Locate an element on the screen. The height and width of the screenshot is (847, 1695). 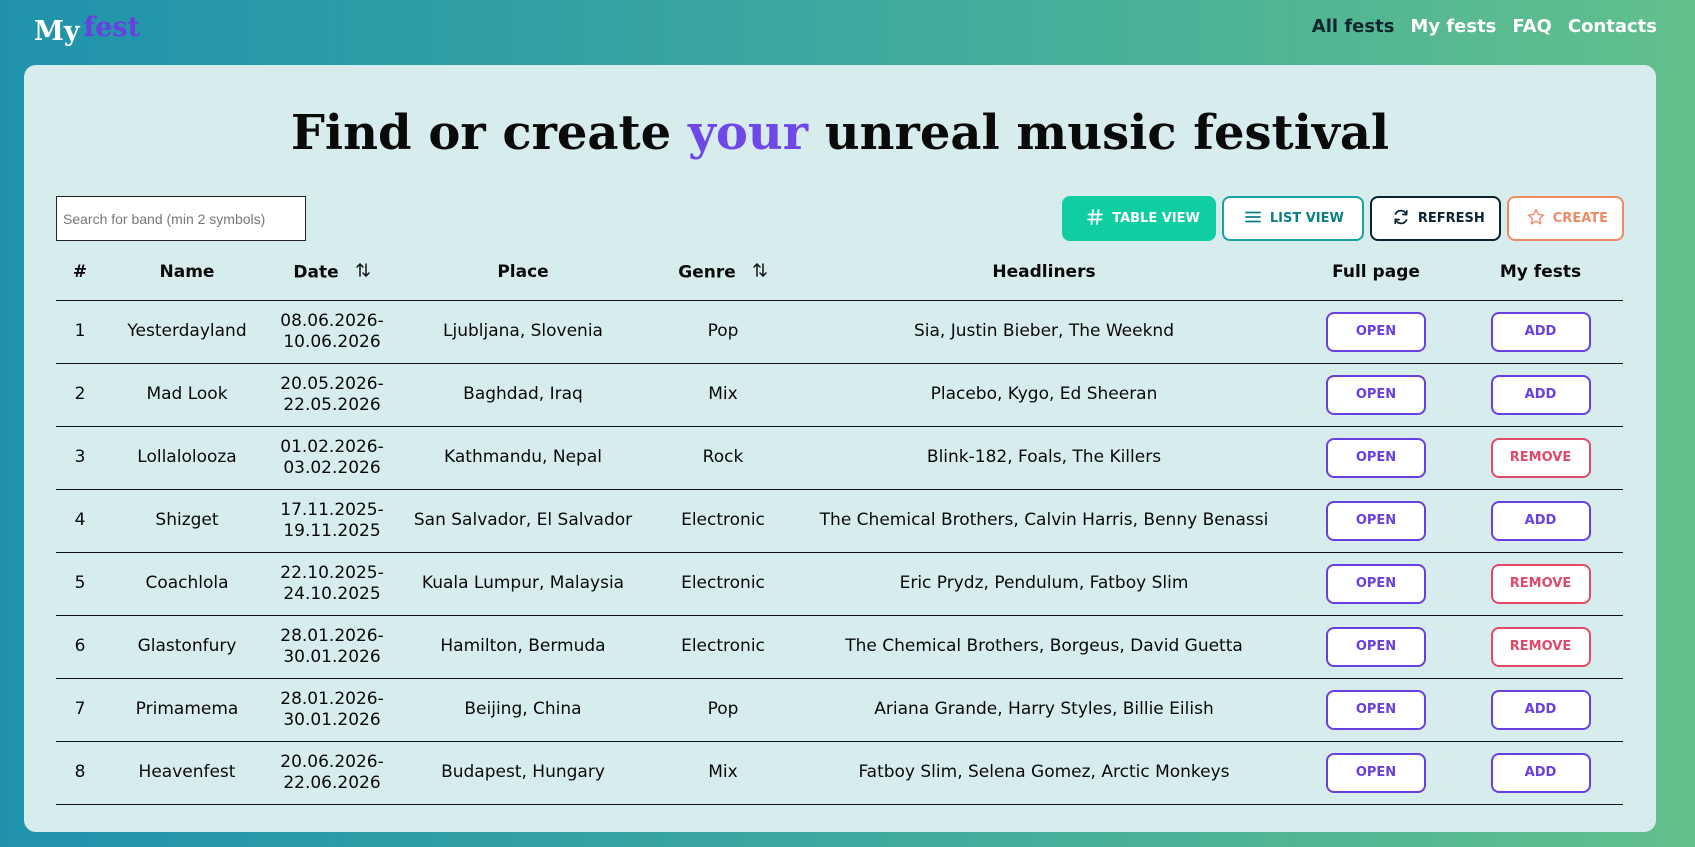
fest-place: Hamilton, Bermuda is located at coordinates (523, 647).